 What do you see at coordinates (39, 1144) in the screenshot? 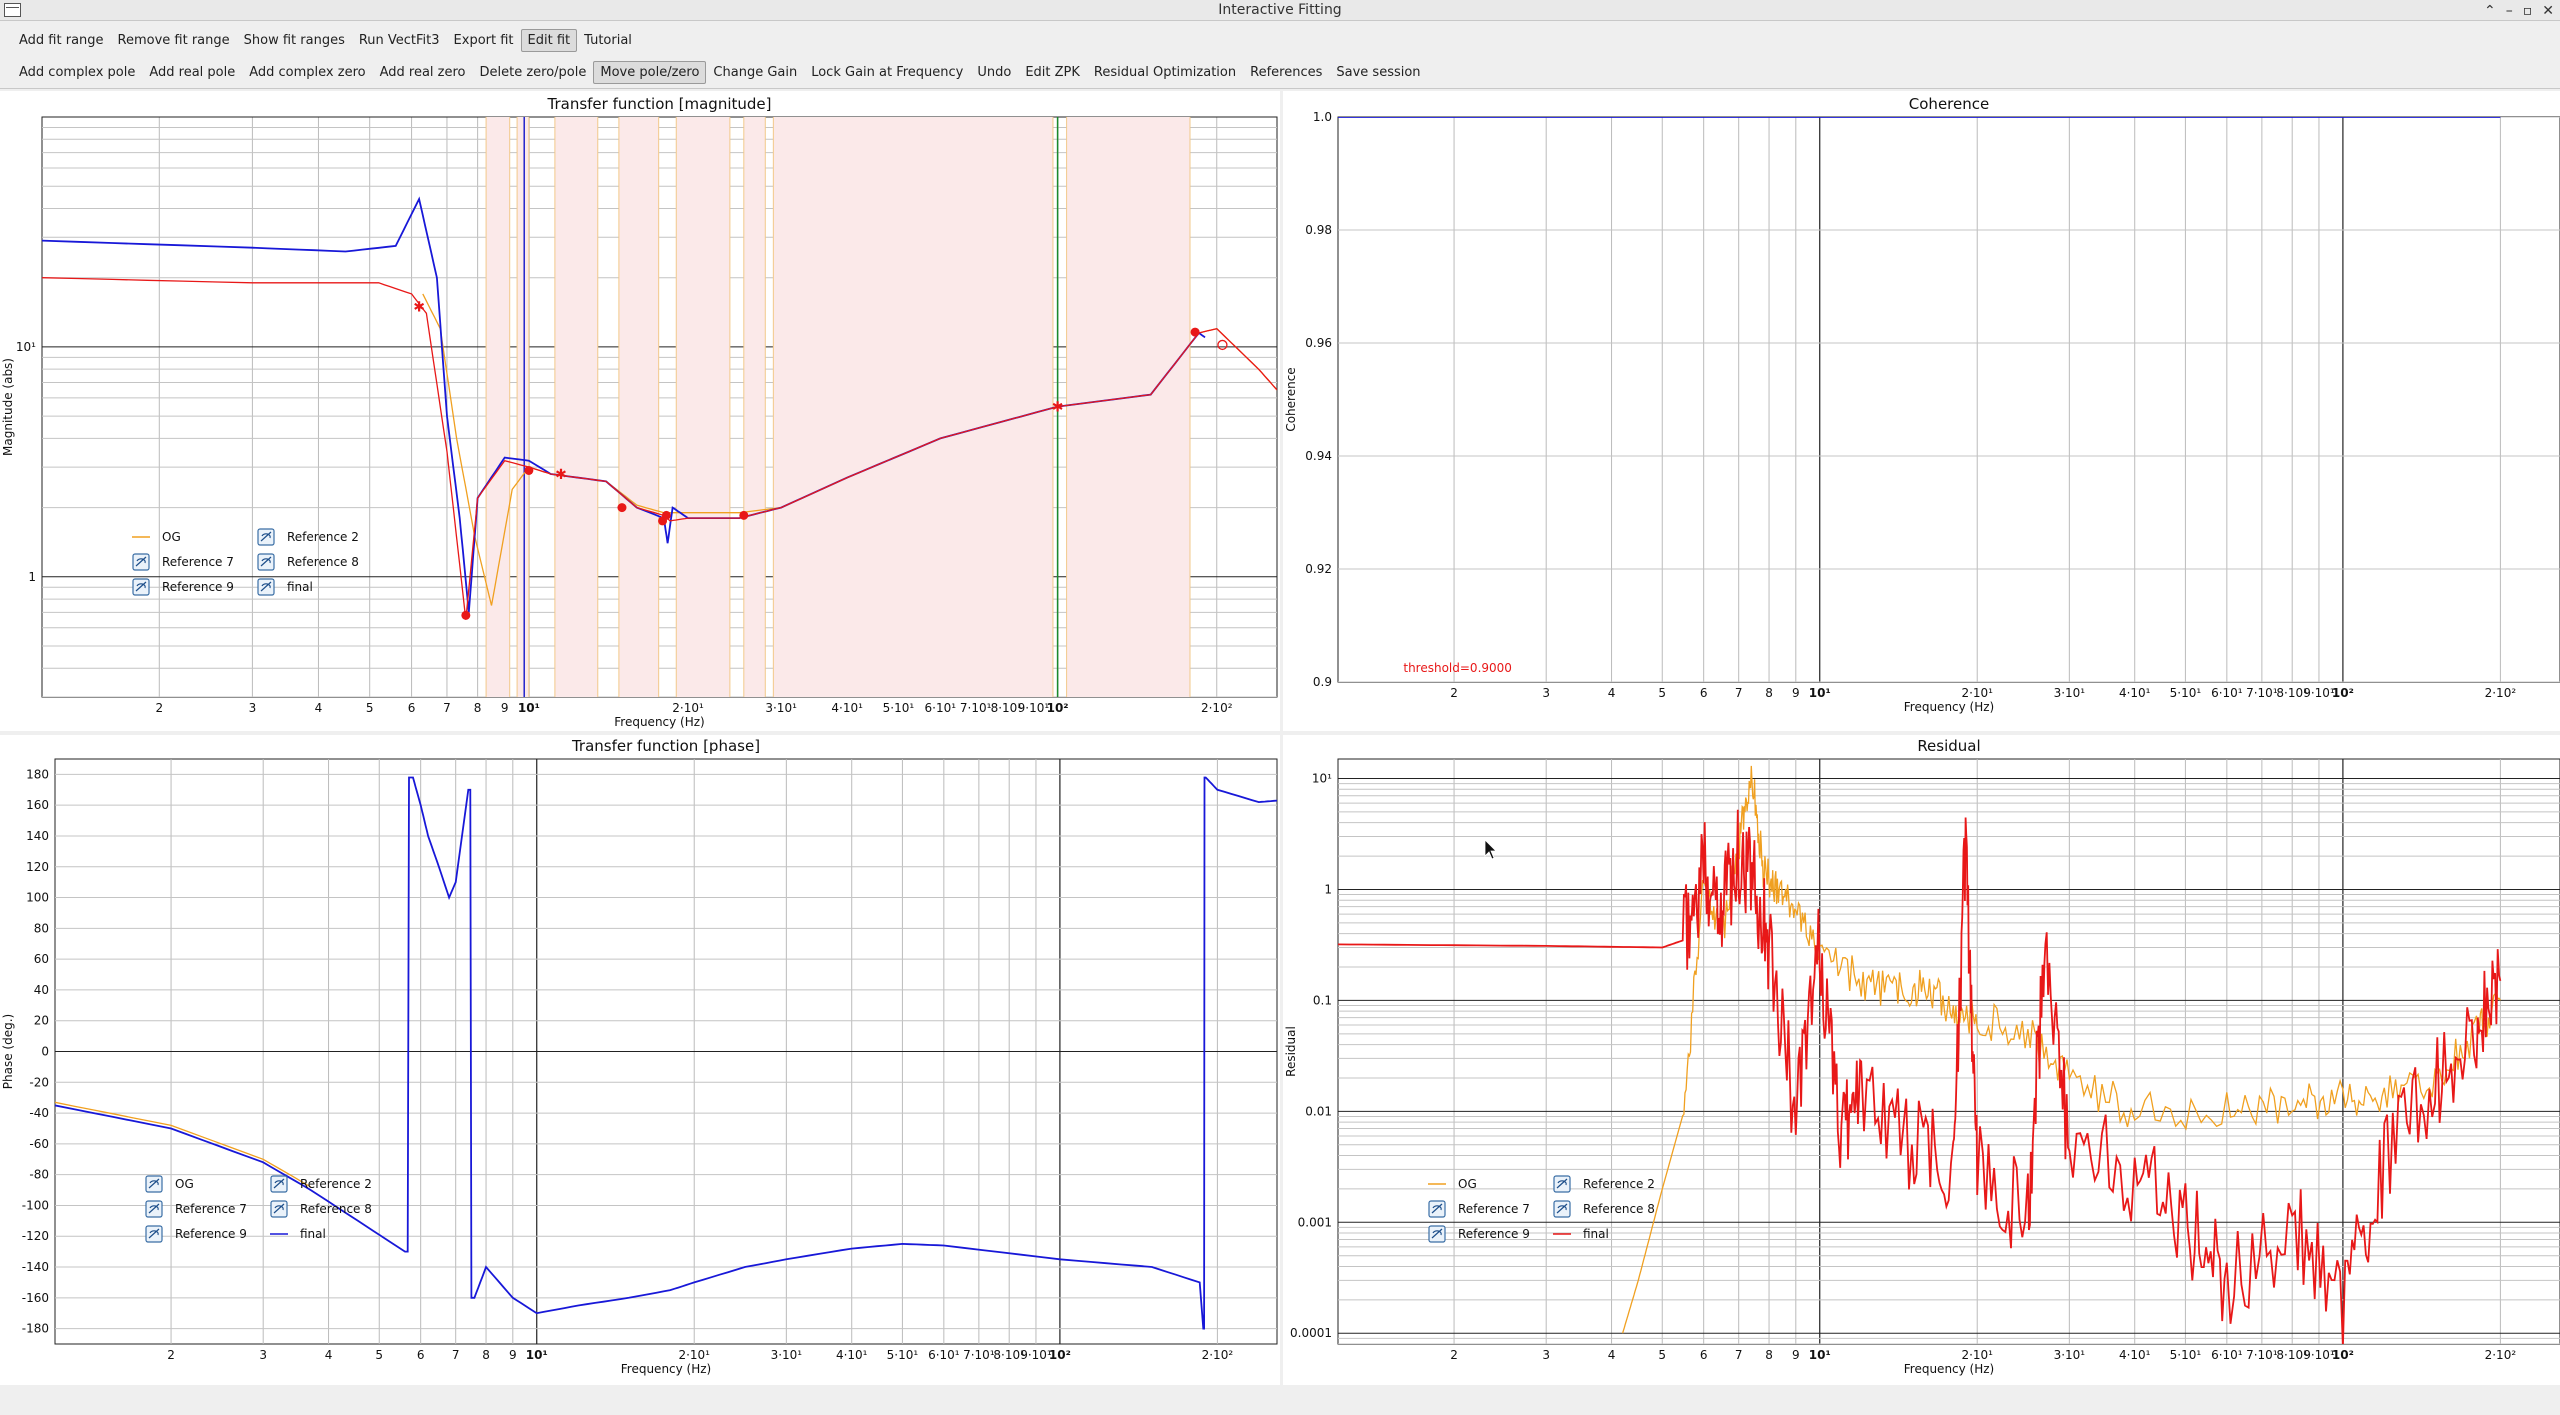
I see `y-tick-label: -60` at bounding box center [39, 1144].